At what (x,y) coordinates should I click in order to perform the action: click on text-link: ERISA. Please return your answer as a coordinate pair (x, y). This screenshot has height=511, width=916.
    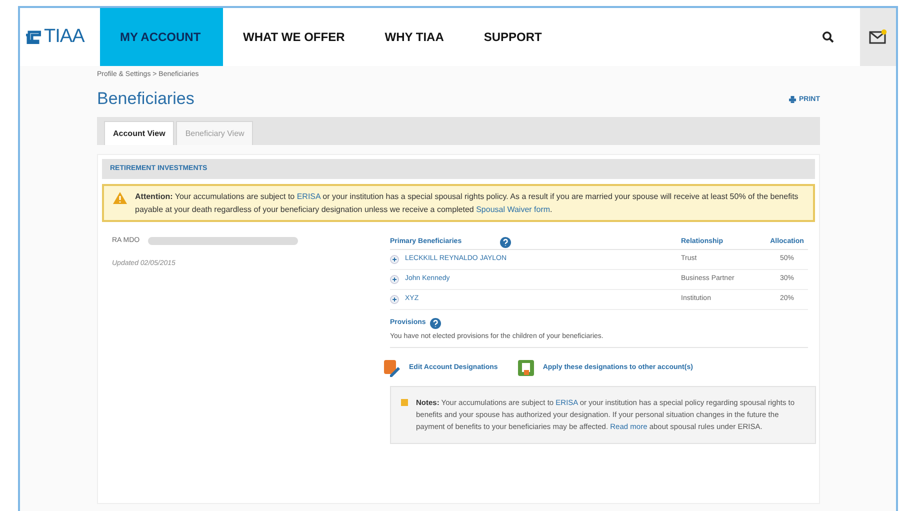
    Looking at the image, I should click on (308, 196).